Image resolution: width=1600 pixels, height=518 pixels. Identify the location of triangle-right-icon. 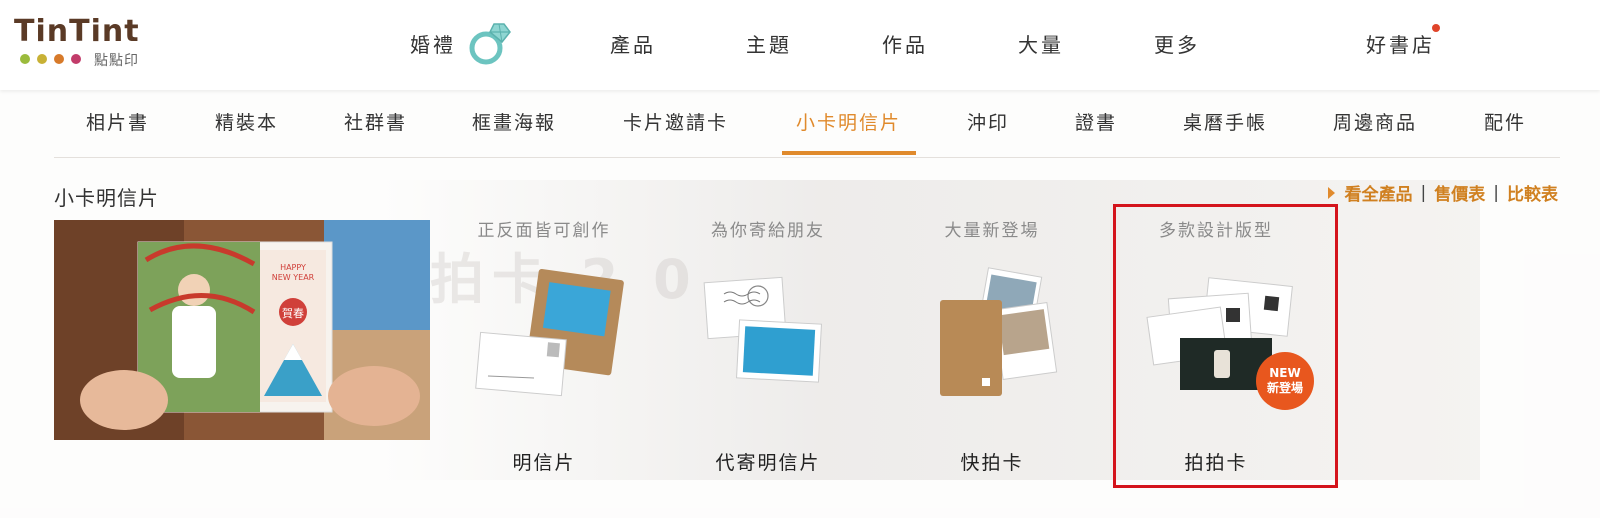
(1331, 192).